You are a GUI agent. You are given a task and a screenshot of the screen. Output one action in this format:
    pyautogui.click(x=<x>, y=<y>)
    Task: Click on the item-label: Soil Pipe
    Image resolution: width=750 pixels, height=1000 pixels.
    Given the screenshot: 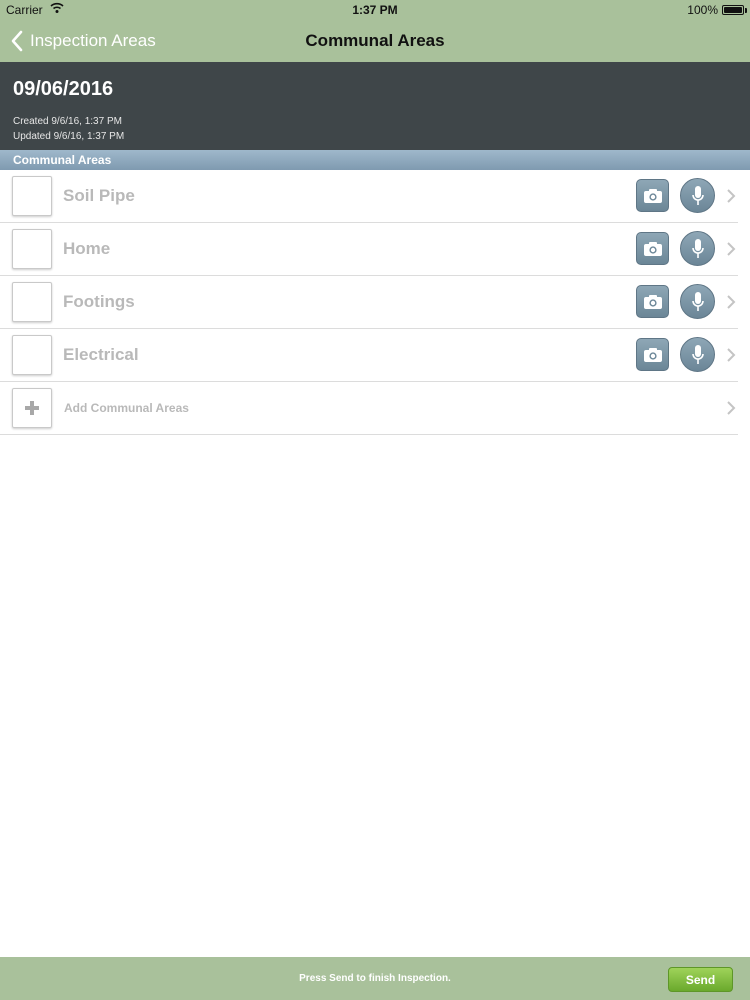 What is the action you would take?
    pyautogui.click(x=99, y=195)
    